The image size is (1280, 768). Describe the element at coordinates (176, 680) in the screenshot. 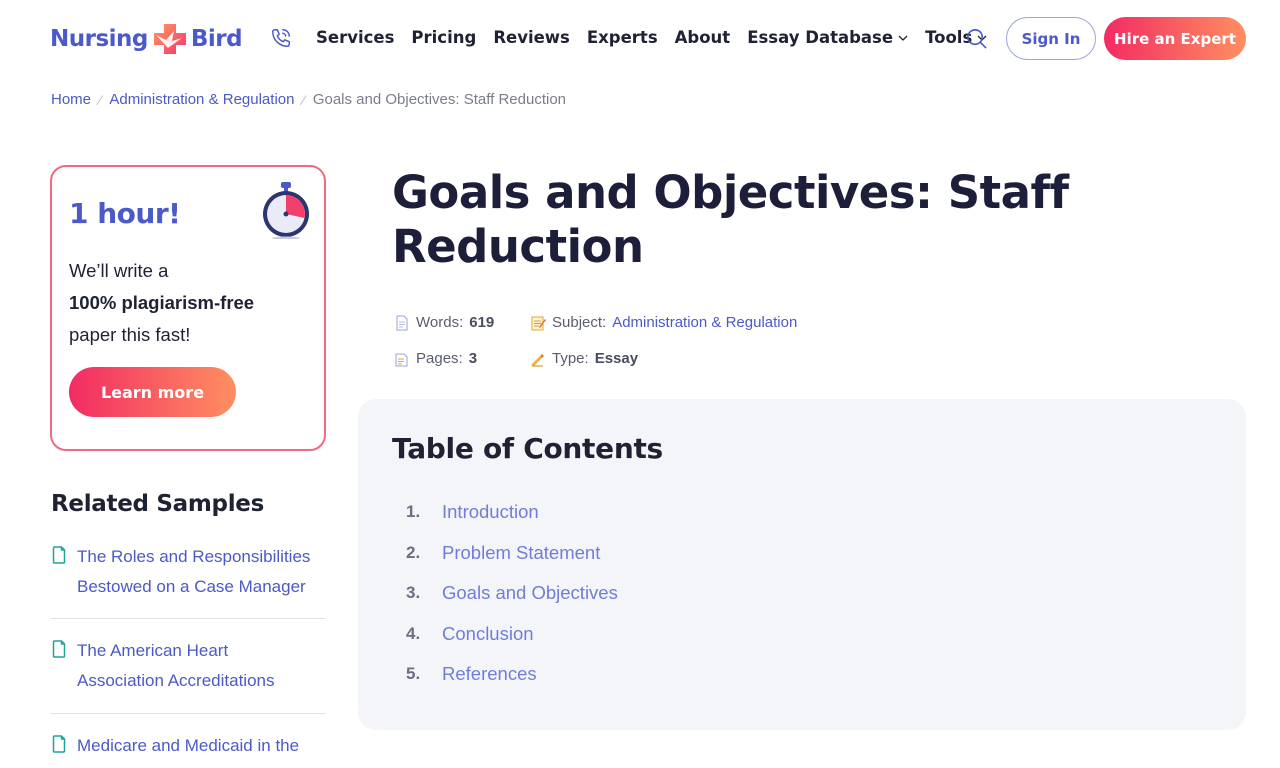

I see `related-sample-line: Association Accreditations` at that location.